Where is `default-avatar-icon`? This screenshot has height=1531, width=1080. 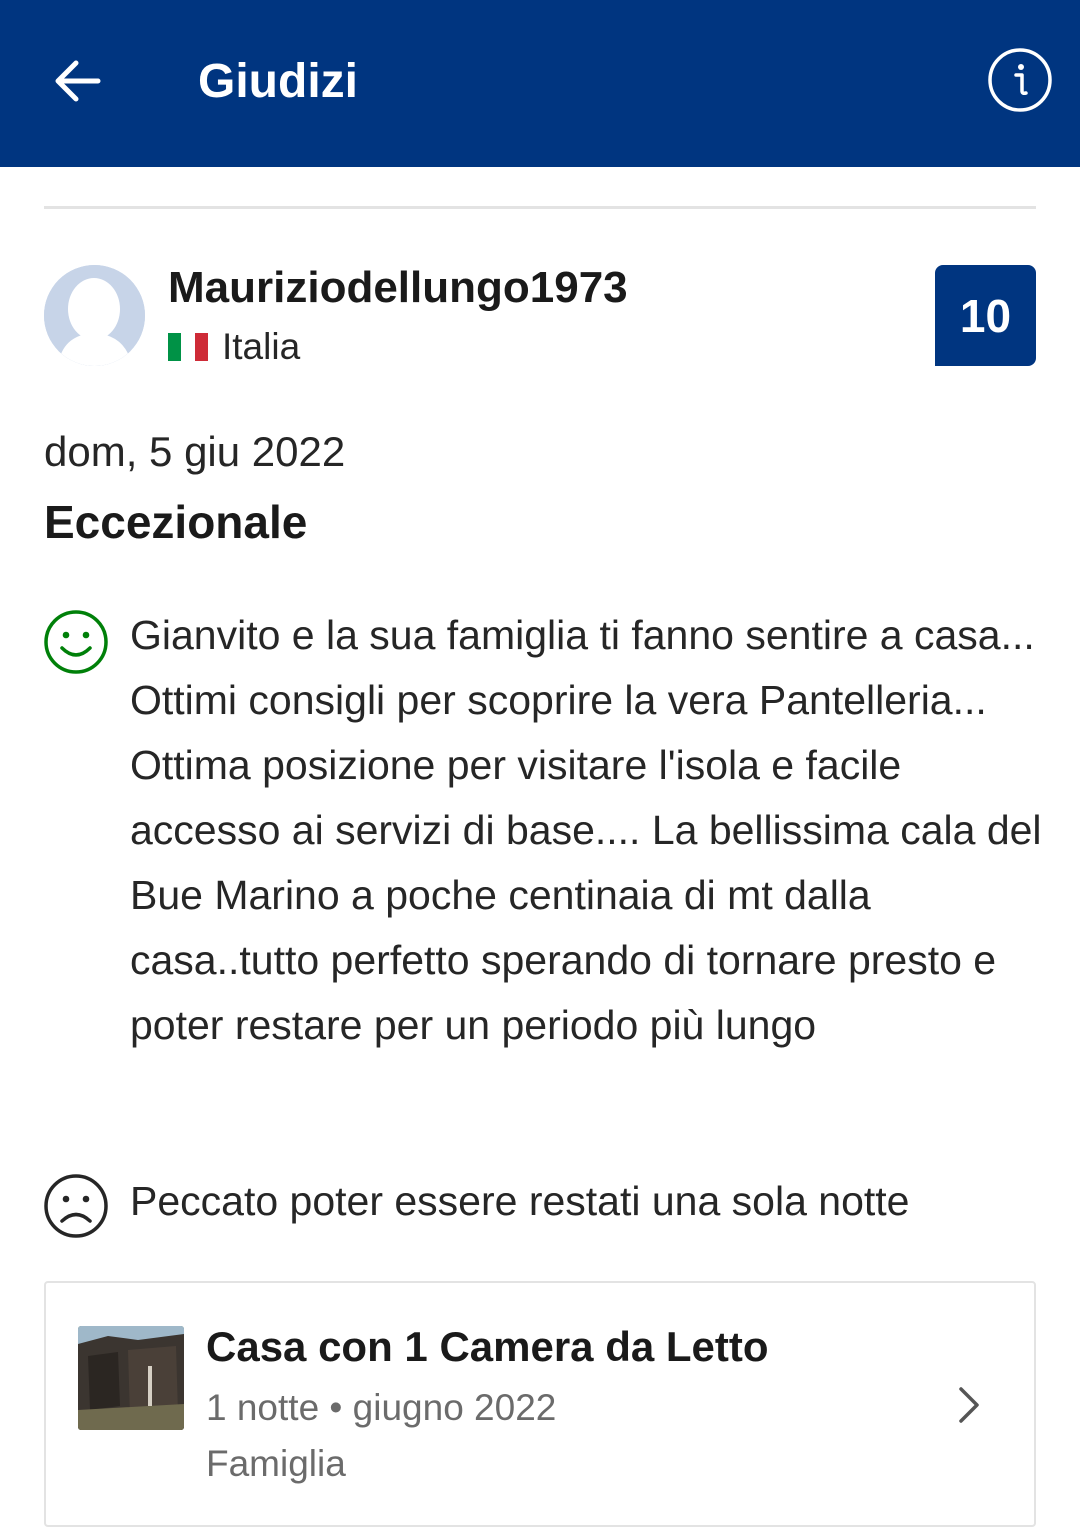
default-avatar-icon is located at coordinates (94, 315).